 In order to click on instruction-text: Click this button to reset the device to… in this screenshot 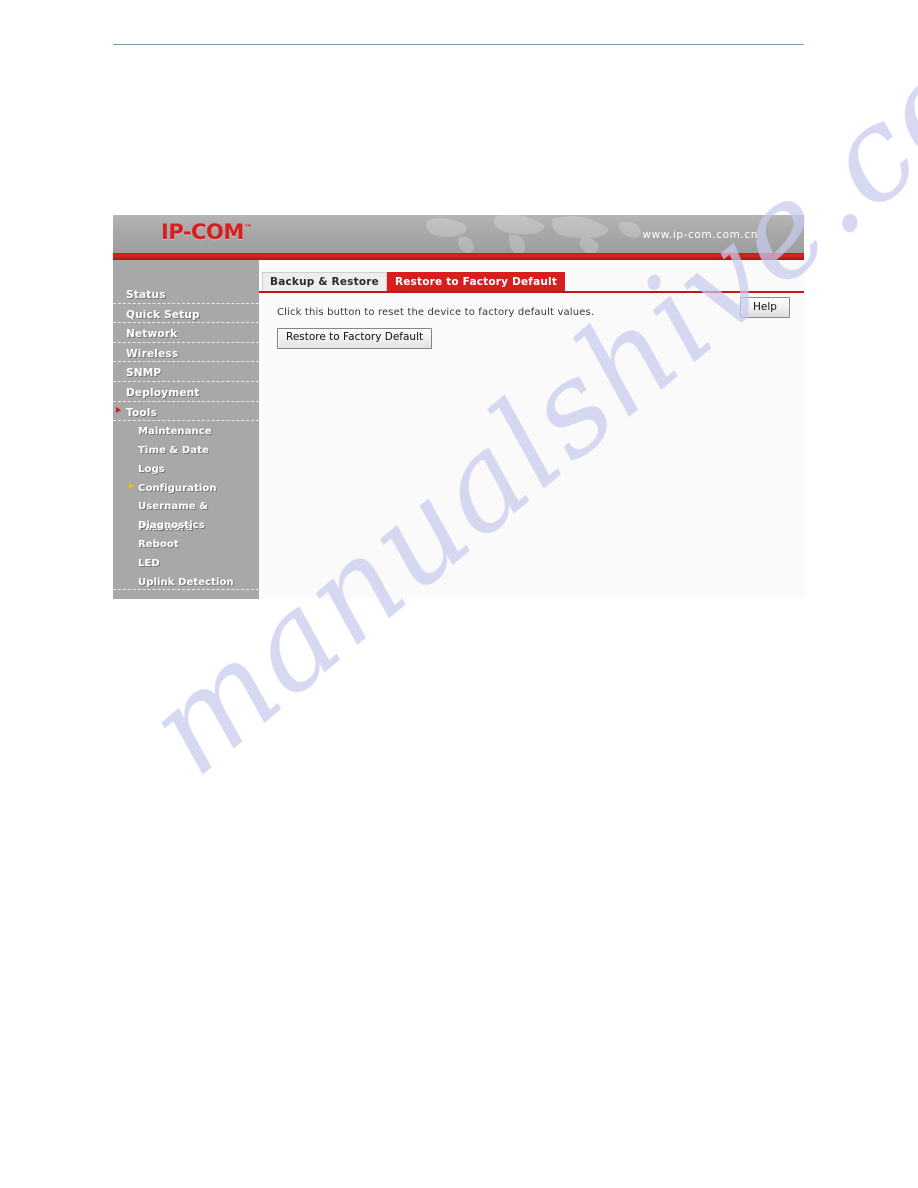, I will do `click(436, 312)`.